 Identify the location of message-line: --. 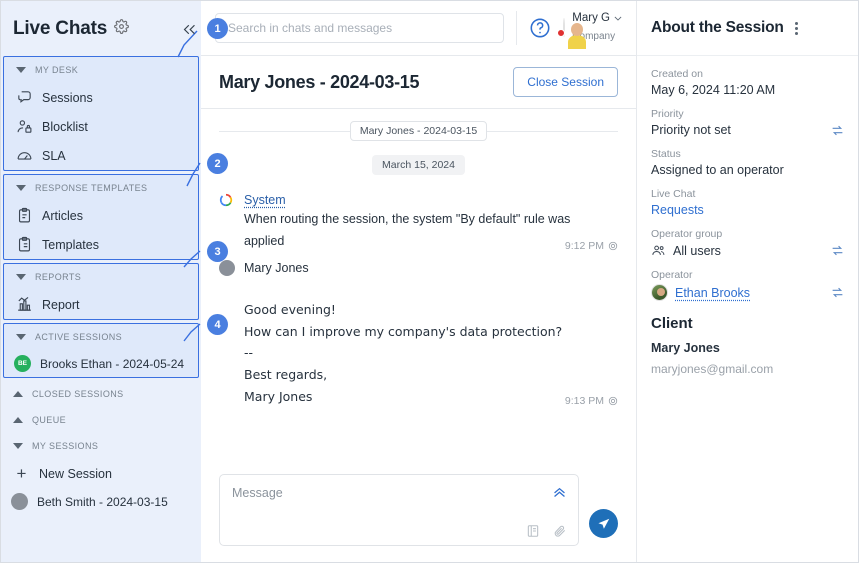
(249, 353).